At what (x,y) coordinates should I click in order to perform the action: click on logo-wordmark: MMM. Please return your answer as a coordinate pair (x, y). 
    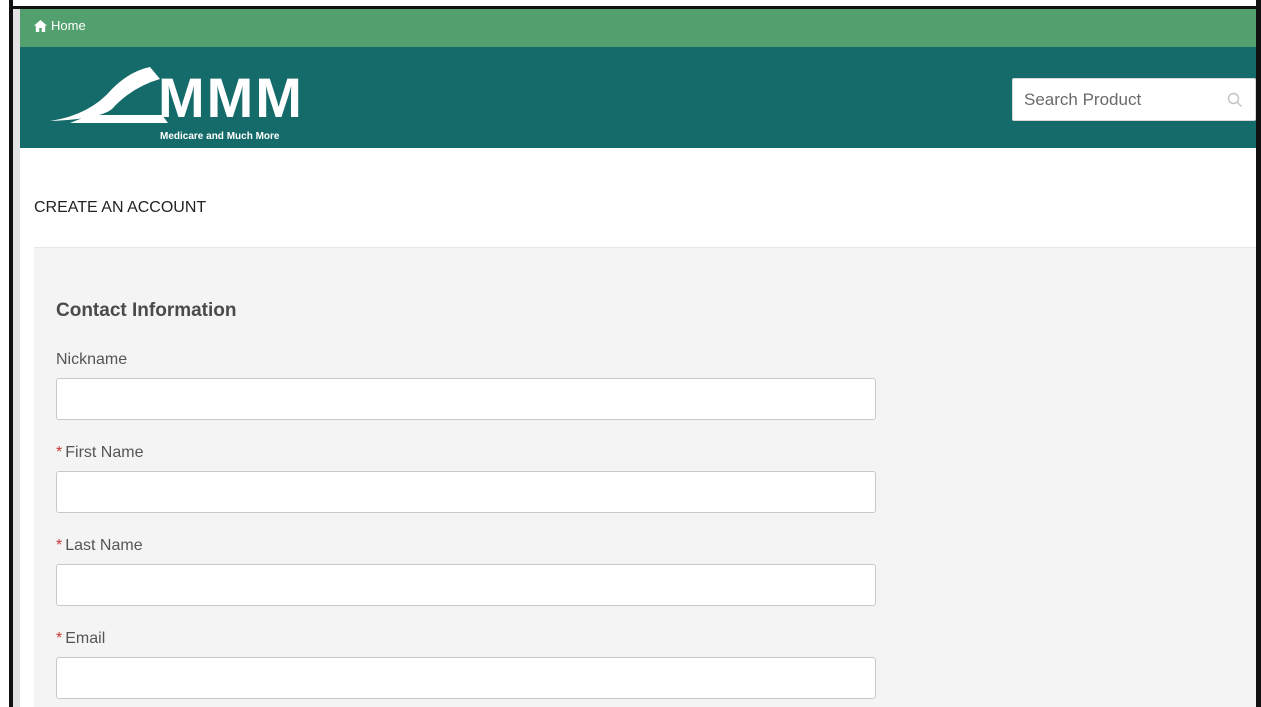
    Looking at the image, I should click on (231, 97).